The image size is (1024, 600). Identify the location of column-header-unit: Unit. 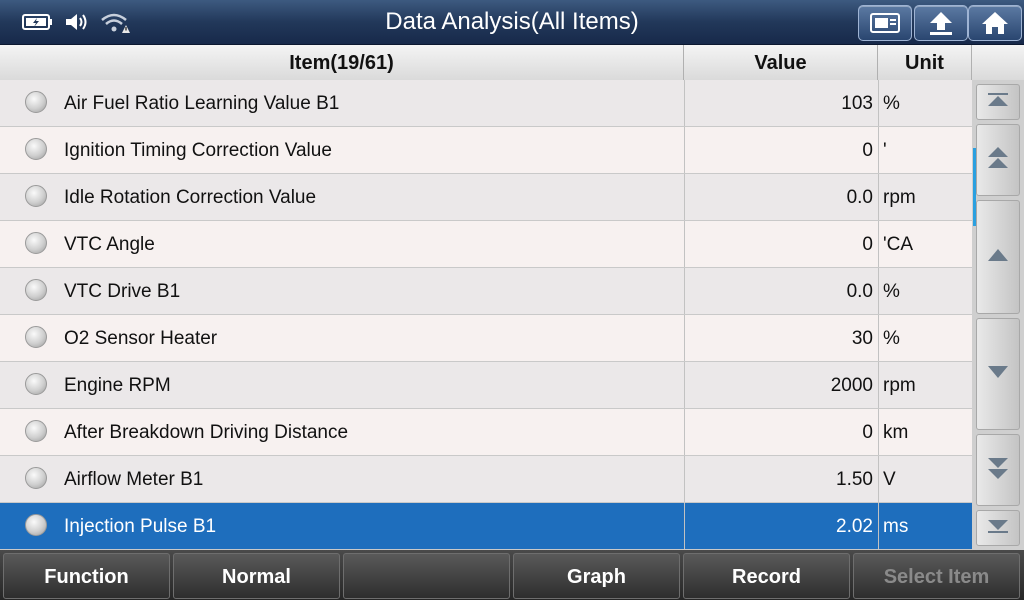
(925, 62).